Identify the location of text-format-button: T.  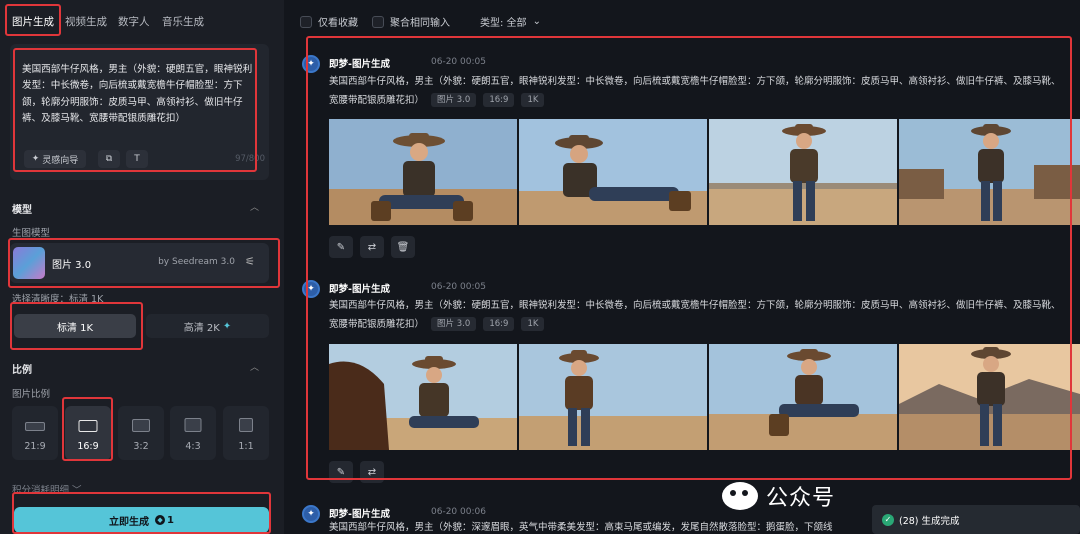
(137, 159).